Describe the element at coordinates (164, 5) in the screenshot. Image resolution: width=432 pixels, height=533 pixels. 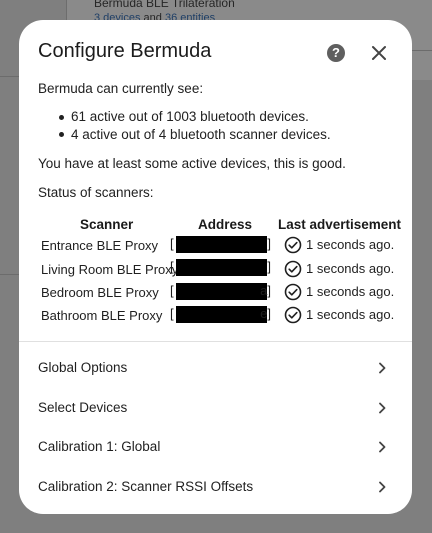
I see `background-integration-title: Bermuda BLE Trilateration` at that location.